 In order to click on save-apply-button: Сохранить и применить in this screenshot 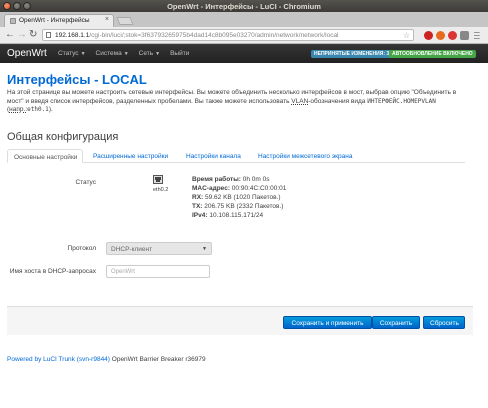, I will do `click(327, 322)`.